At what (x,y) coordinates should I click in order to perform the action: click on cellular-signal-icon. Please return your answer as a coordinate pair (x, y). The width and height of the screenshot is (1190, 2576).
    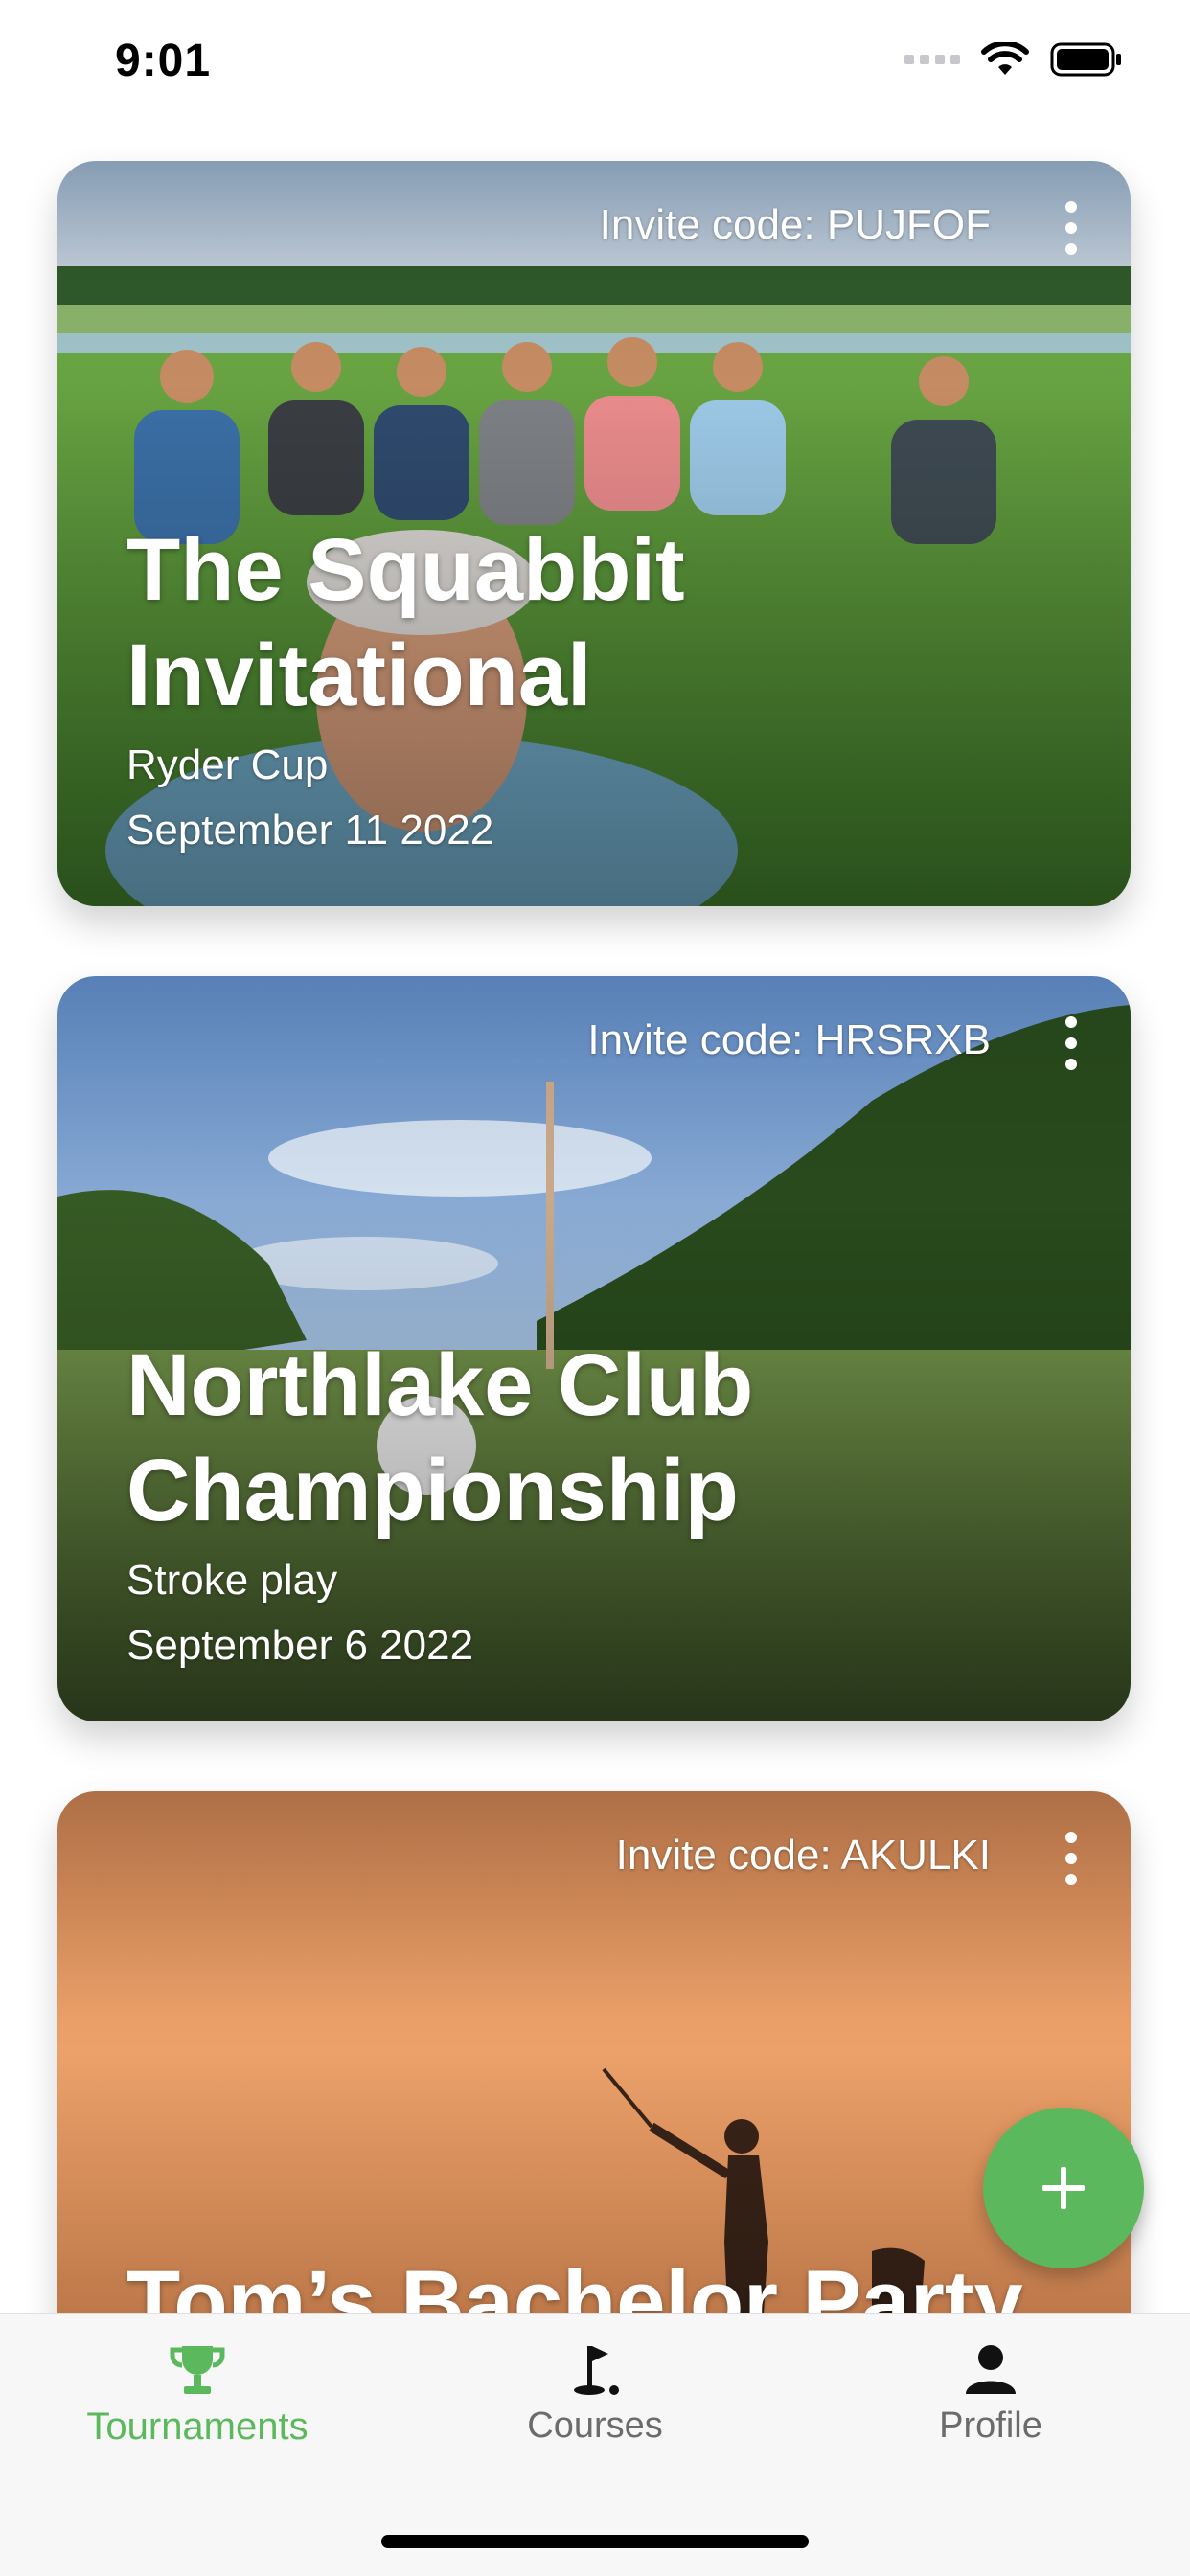
    Looking at the image, I should click on (932, 60).